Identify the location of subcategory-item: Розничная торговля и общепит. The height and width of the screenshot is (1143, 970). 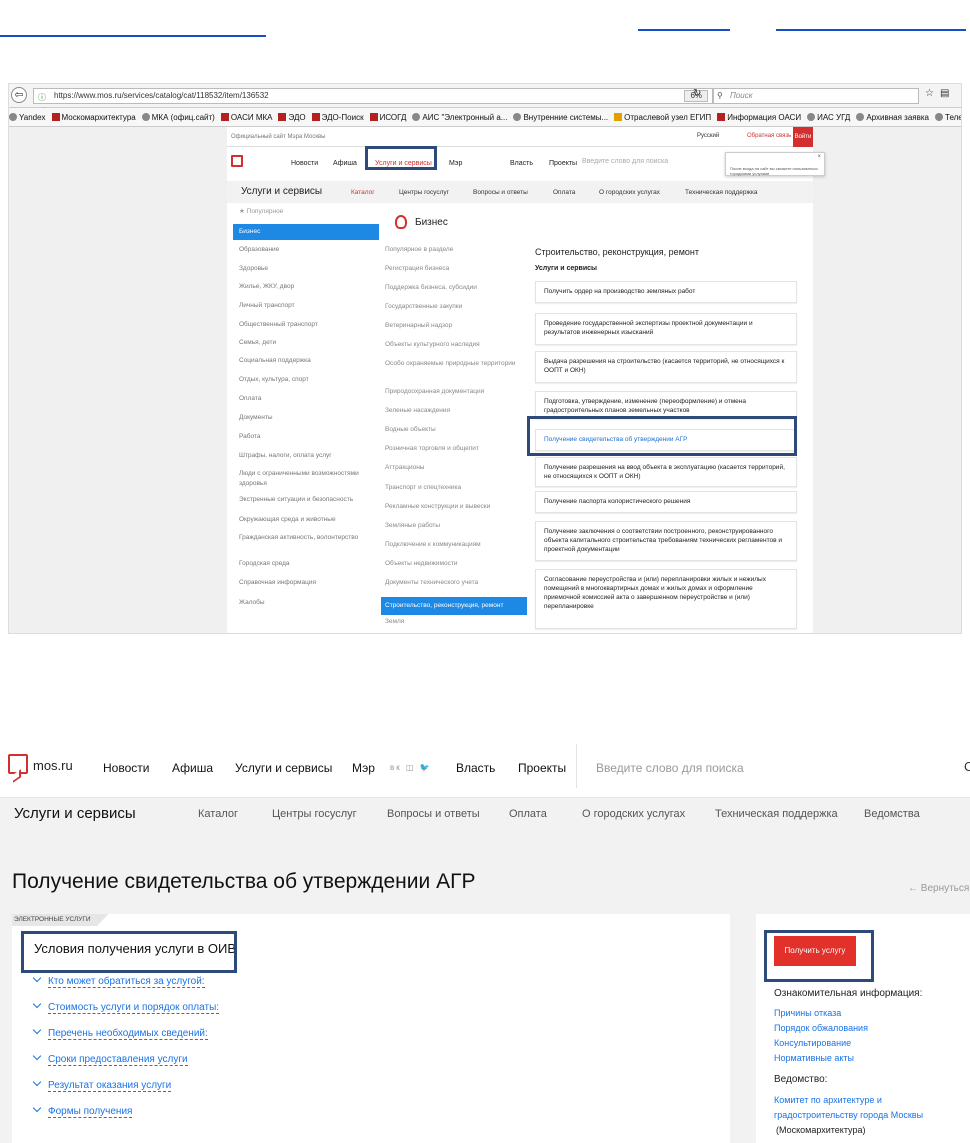
(455, 448).